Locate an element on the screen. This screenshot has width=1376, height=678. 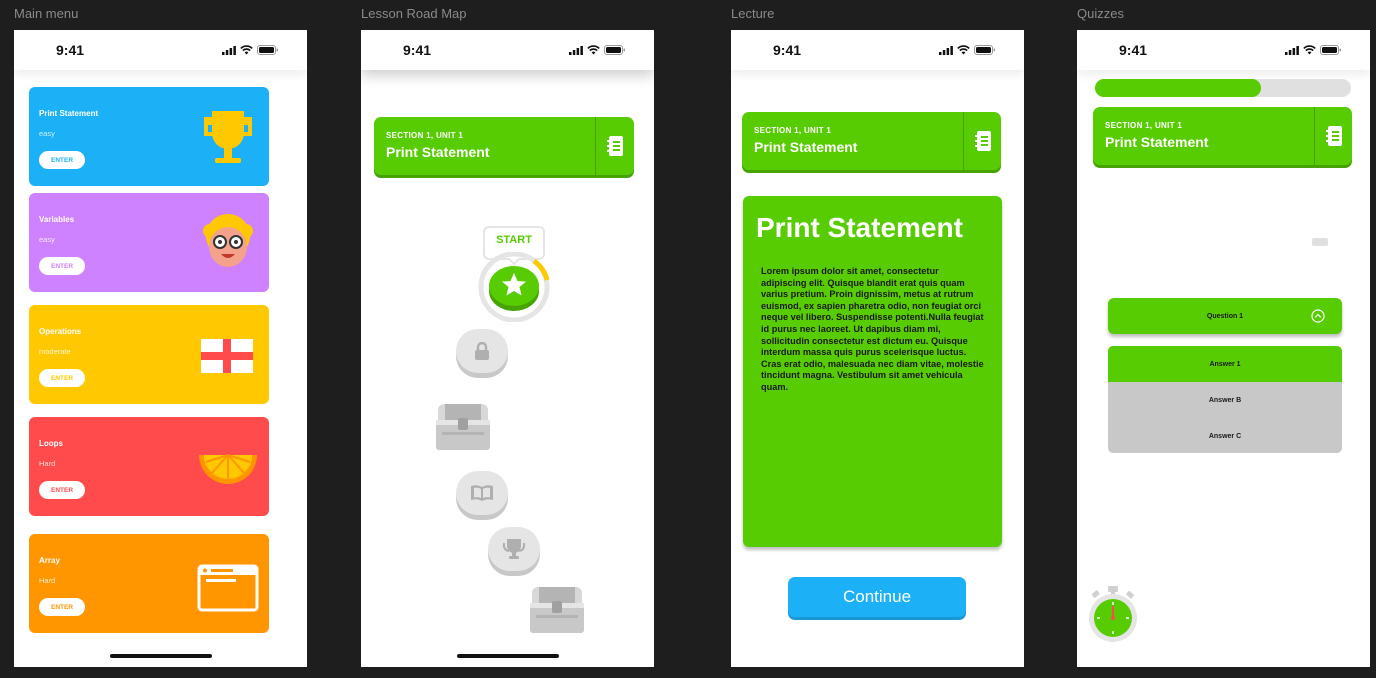
avatar-face-icon is located at coordinates (228, 240).